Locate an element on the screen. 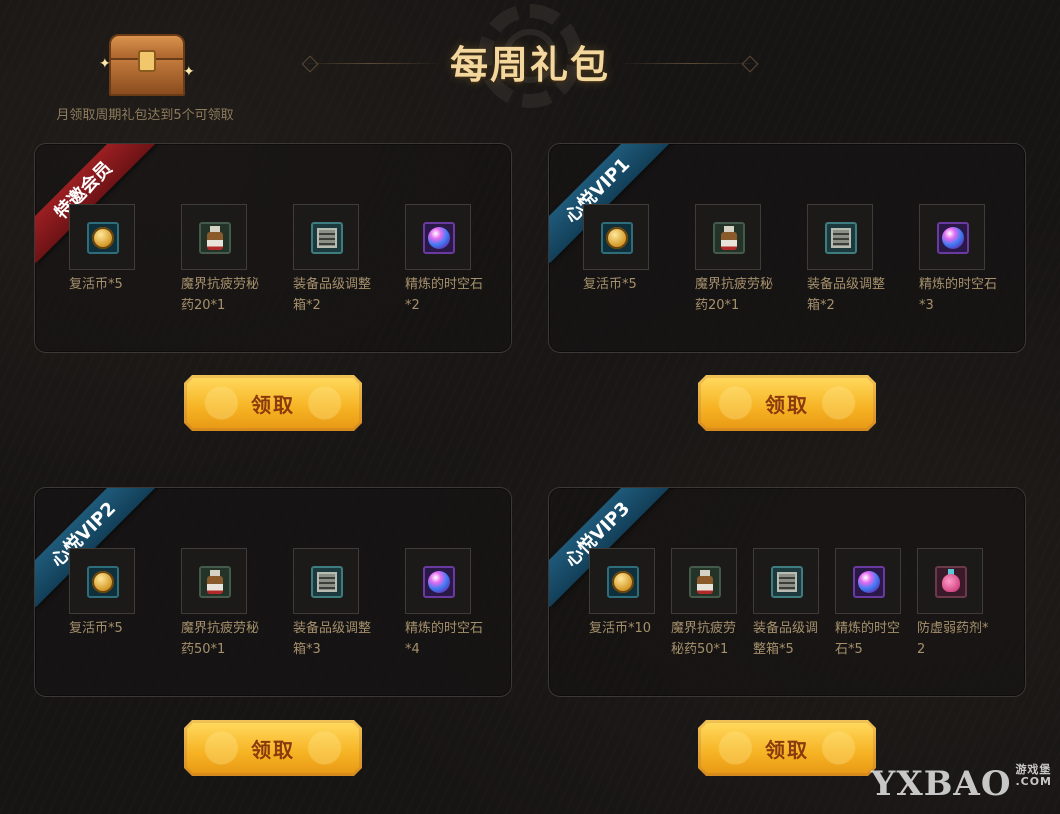 The height and width of the screenshot is (814, 1060). item-label: 精炼的时空石*3 is located at coordinates (958, 295).